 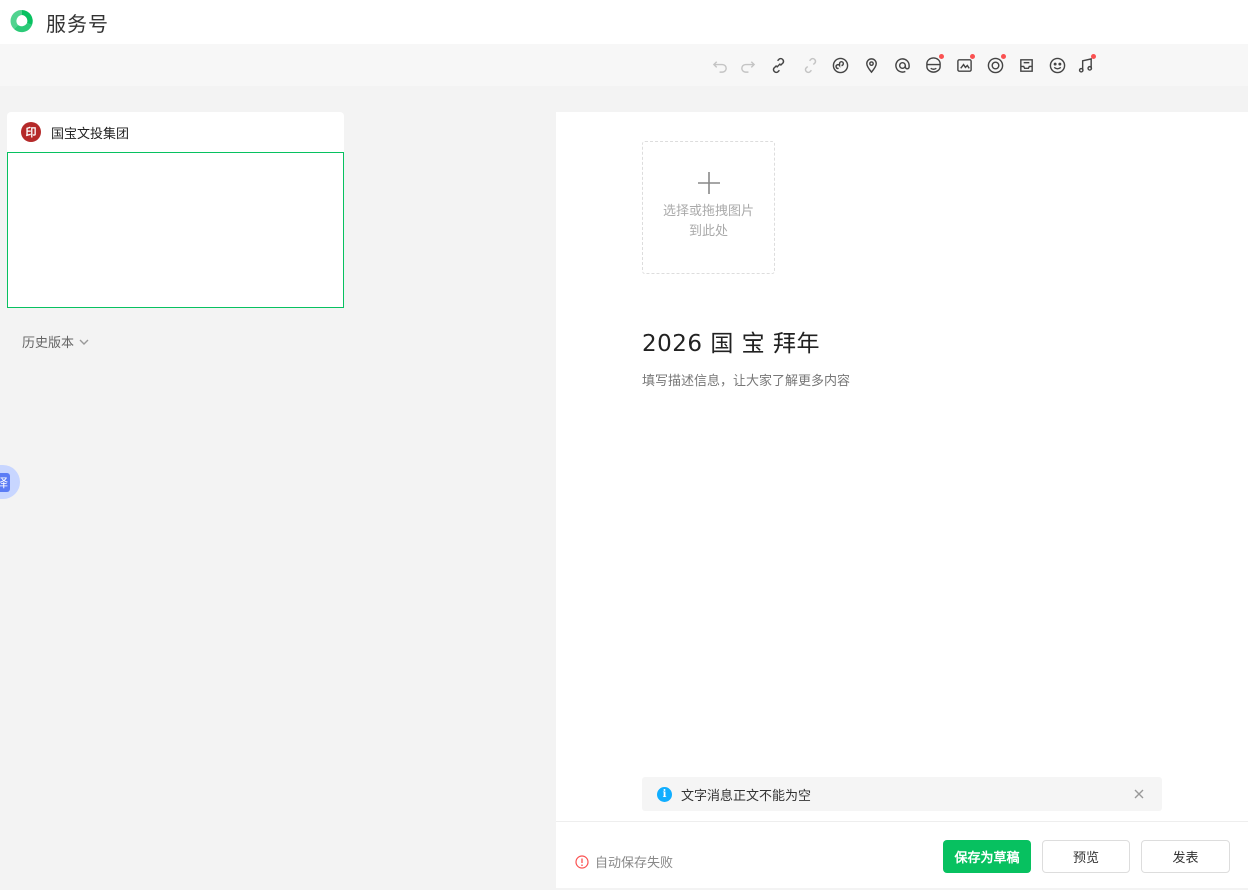 What do you see at coordinates (778, 65) in the screenshot?
I see `link-icon` at bounding box center [778, 65].